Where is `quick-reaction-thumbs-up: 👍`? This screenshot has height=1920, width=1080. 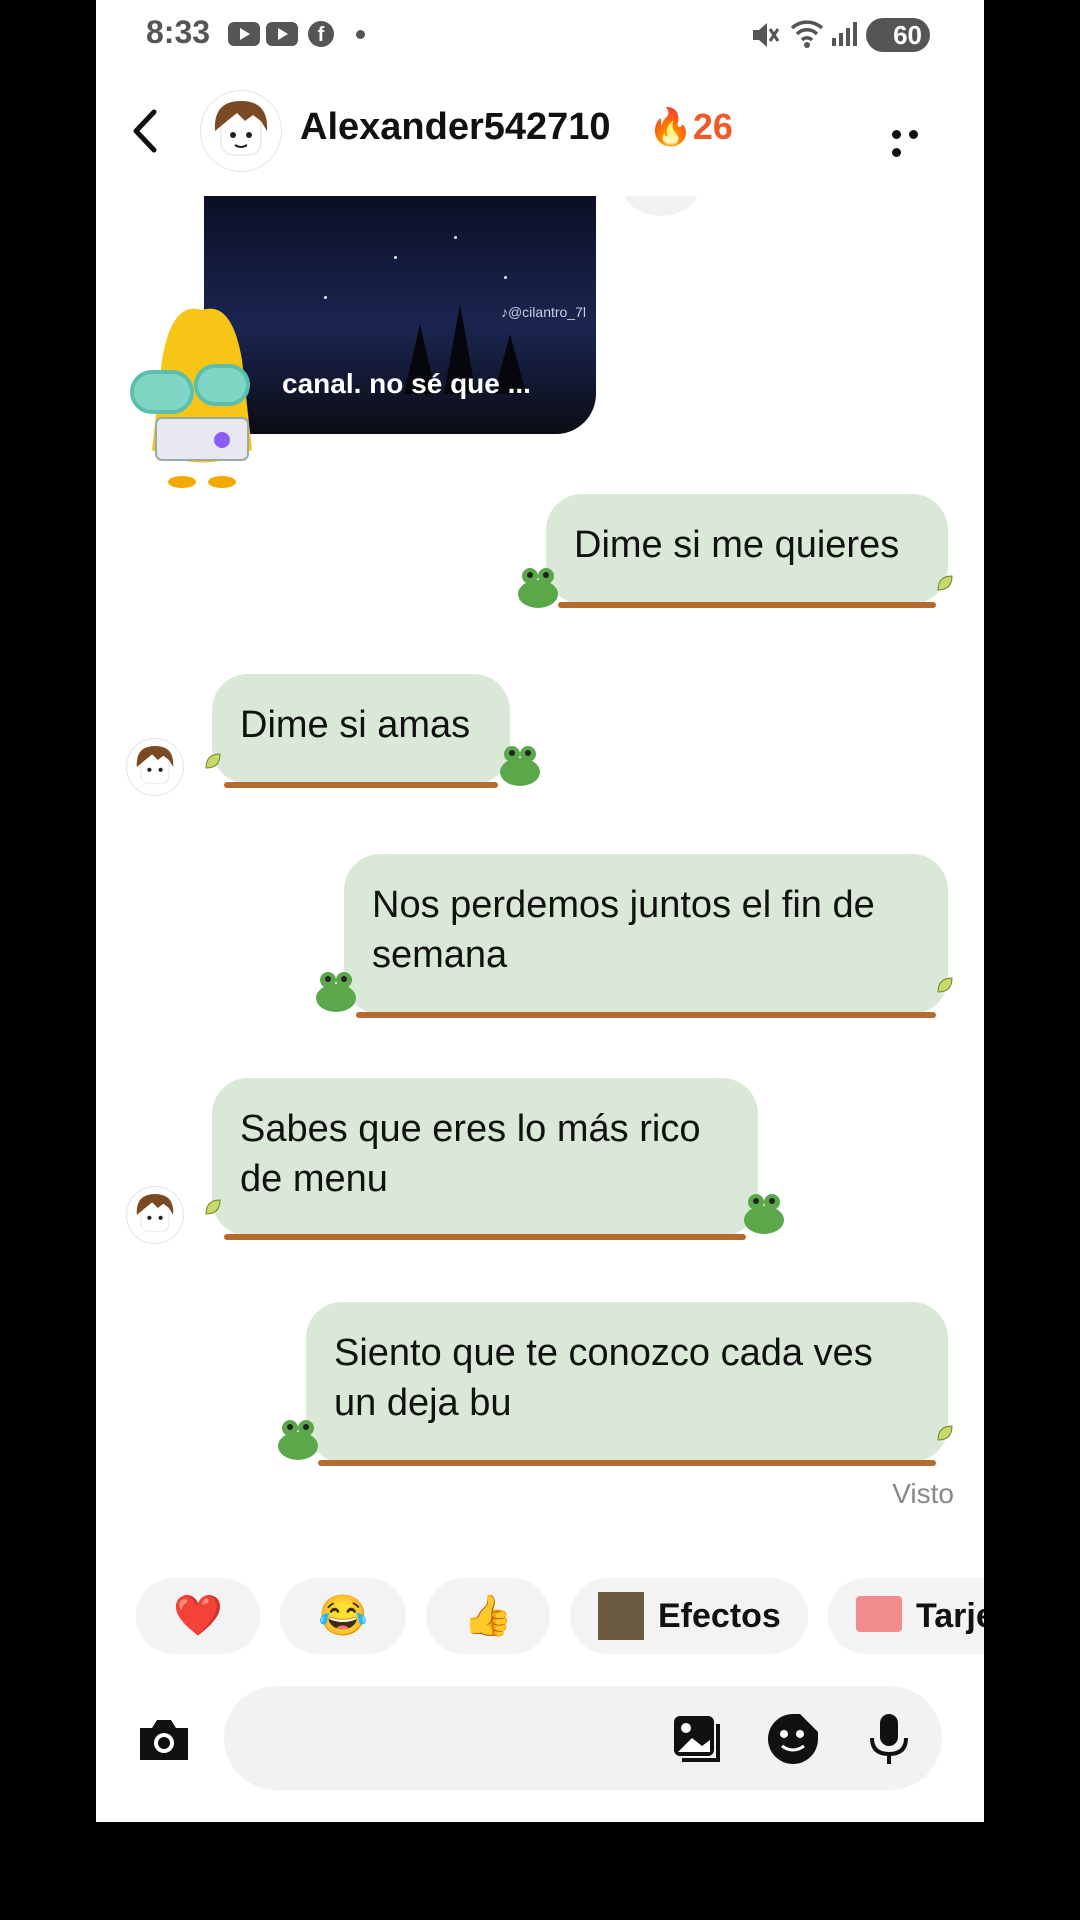
quick-reaction-thumbs-up: 👍 is located at coordinates (488, 1616).